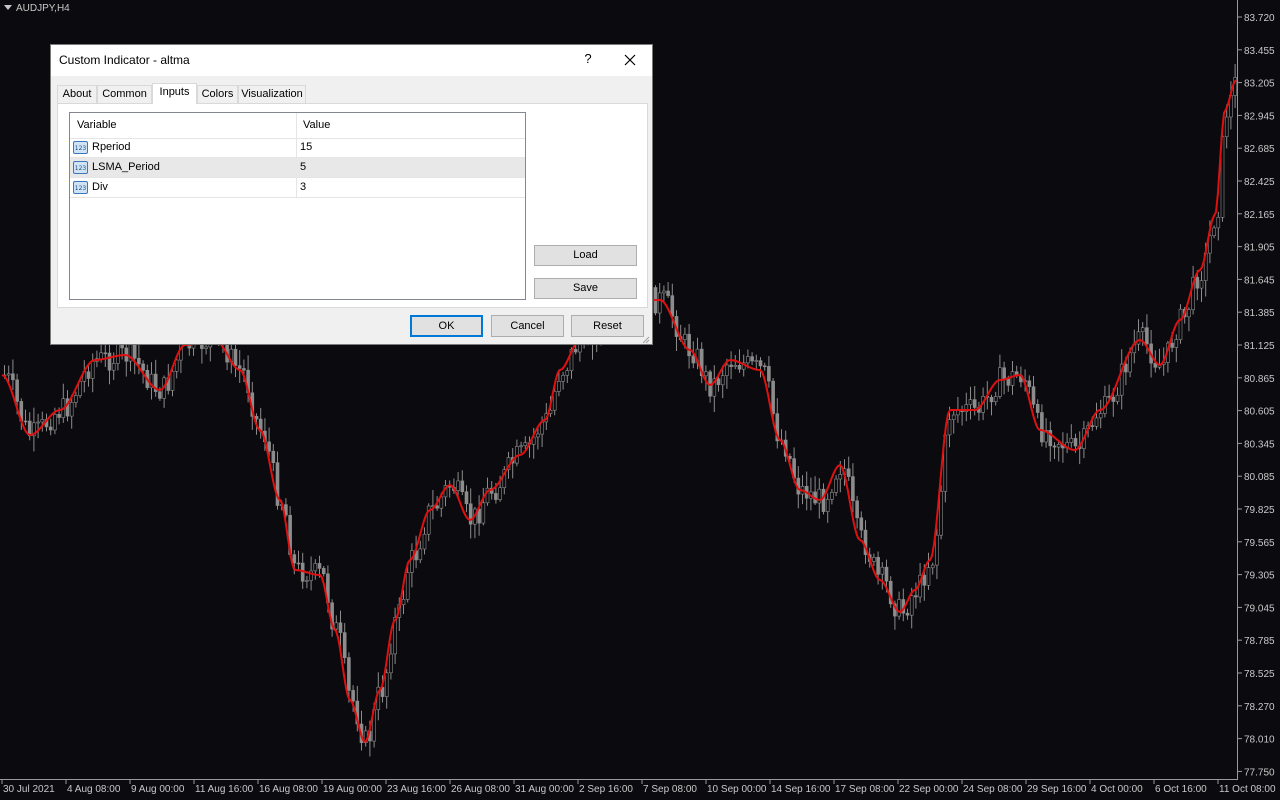 Image resolution: width=1280 pixels, height=800 pixels. What do you see at coordinates (645, 339) in the screenshot?
I see `resize-grip-icon` at bounding box center [645, 339].